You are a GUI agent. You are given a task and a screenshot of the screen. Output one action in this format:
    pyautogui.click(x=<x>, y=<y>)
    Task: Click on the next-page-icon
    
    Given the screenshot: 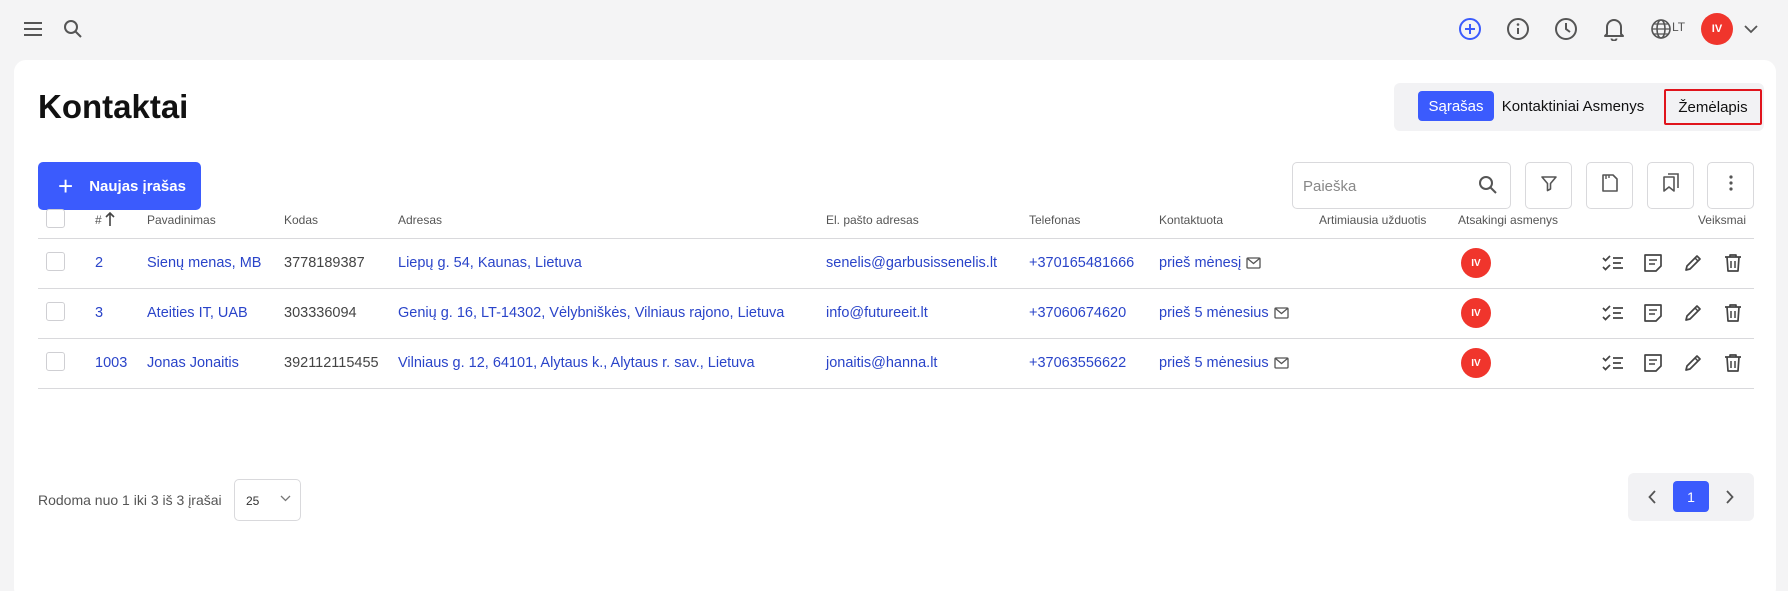 What is the action you would take?
    pyautogui.click(x=1729, y=497)
    